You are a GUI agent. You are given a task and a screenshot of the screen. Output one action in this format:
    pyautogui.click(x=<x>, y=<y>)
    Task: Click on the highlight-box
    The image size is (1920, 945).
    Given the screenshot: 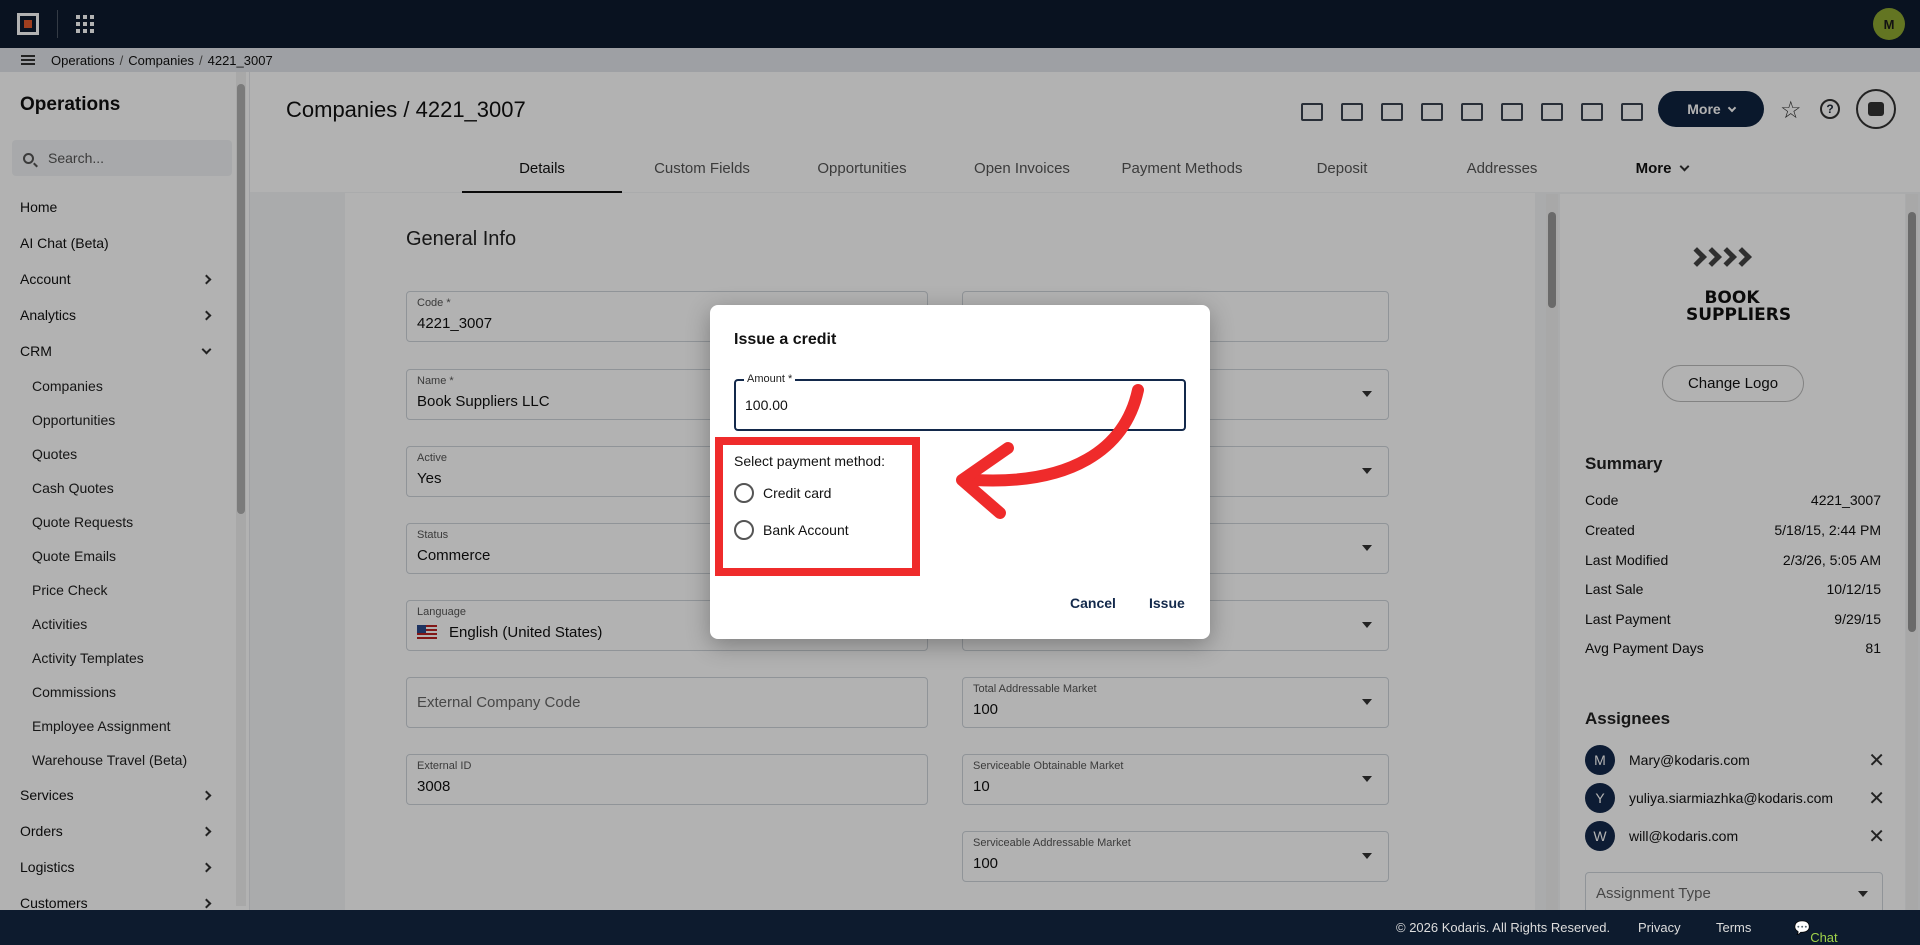 What is the action you would take?
    pyautogui.click(x=817, y=506)
    